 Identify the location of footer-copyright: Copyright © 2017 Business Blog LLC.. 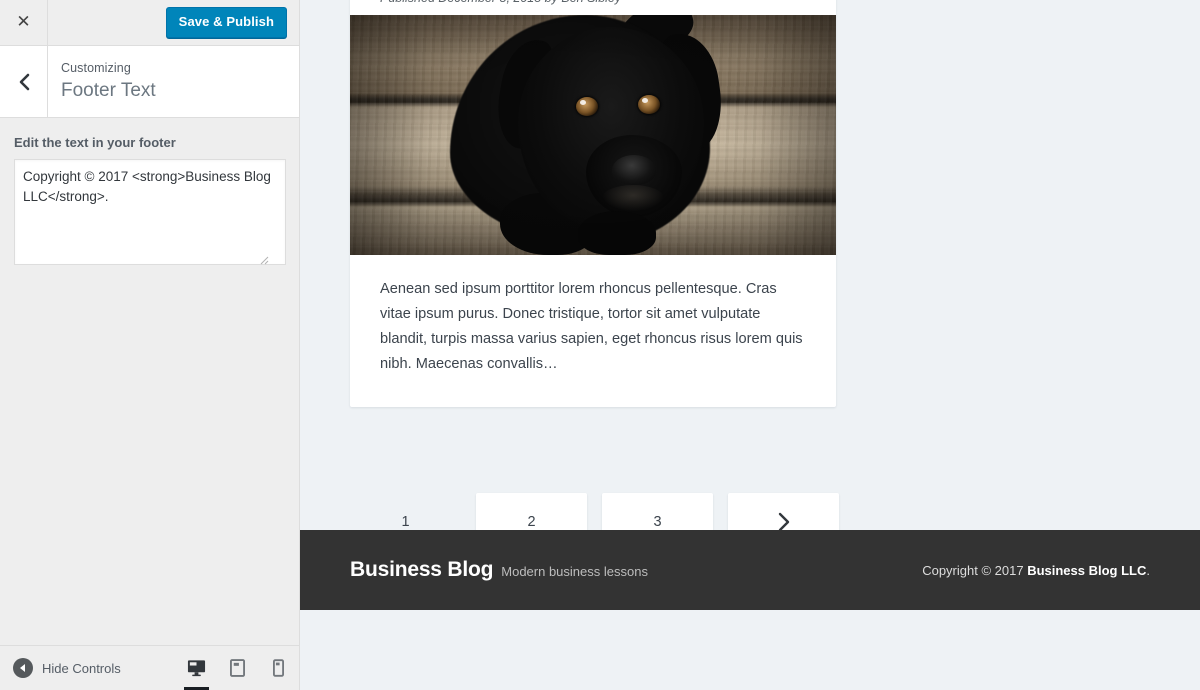
(1036, 570).